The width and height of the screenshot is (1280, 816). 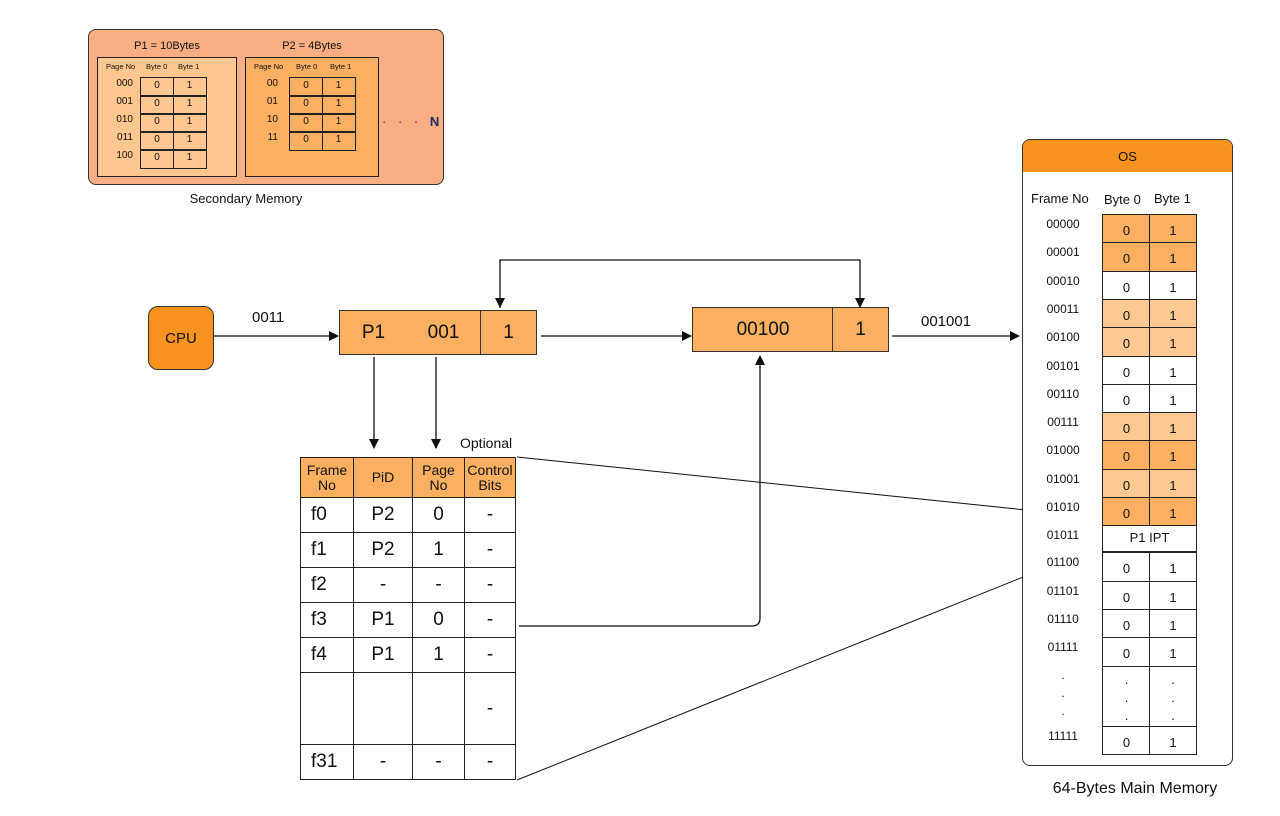 I want to click on physical-offset-field: 1, so click(x=860, y=329).